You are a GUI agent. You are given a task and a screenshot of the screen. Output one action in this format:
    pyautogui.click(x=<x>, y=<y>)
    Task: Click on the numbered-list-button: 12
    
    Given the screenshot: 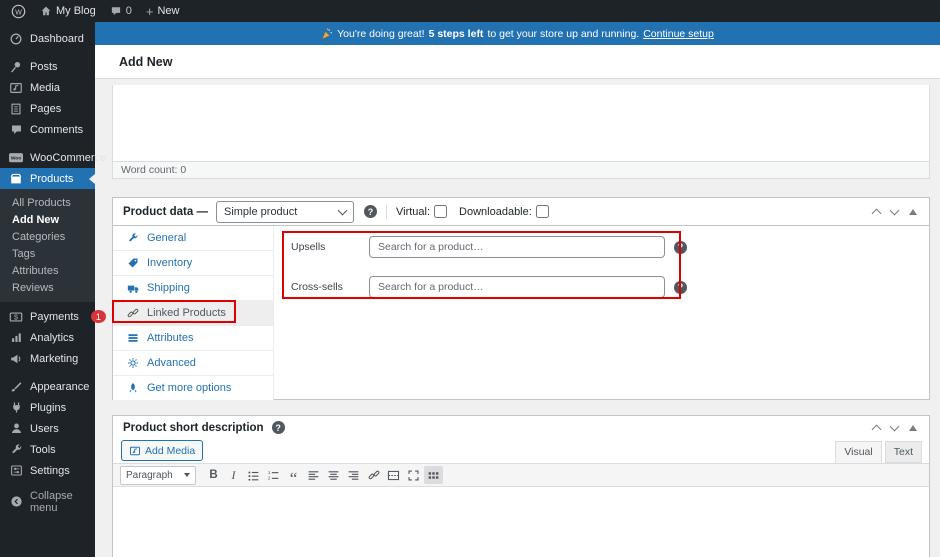 What is the action you would take?
    pyautogui.click(x=273, y=475)
    